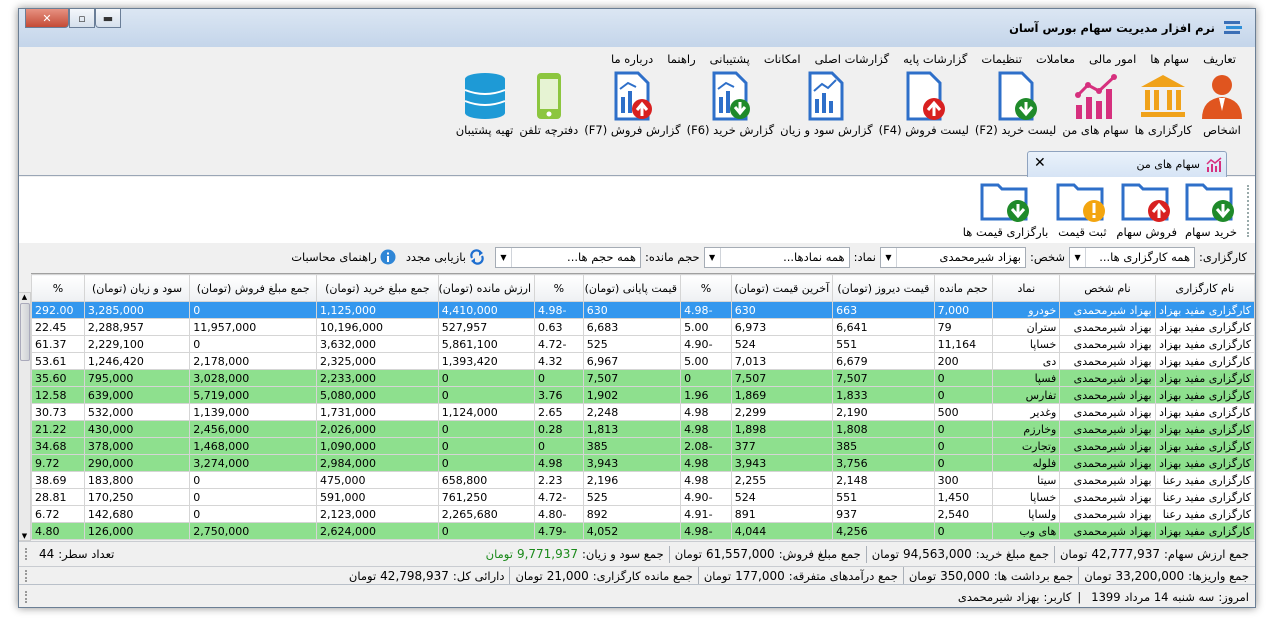 The height and width of the screenshot is (633, 1272). What do you see at coordinates (924, 104) in the screenshot?
I see `ribbon-sell-list-button: لیست فروش (F4)` at bounding box center [924, 104].